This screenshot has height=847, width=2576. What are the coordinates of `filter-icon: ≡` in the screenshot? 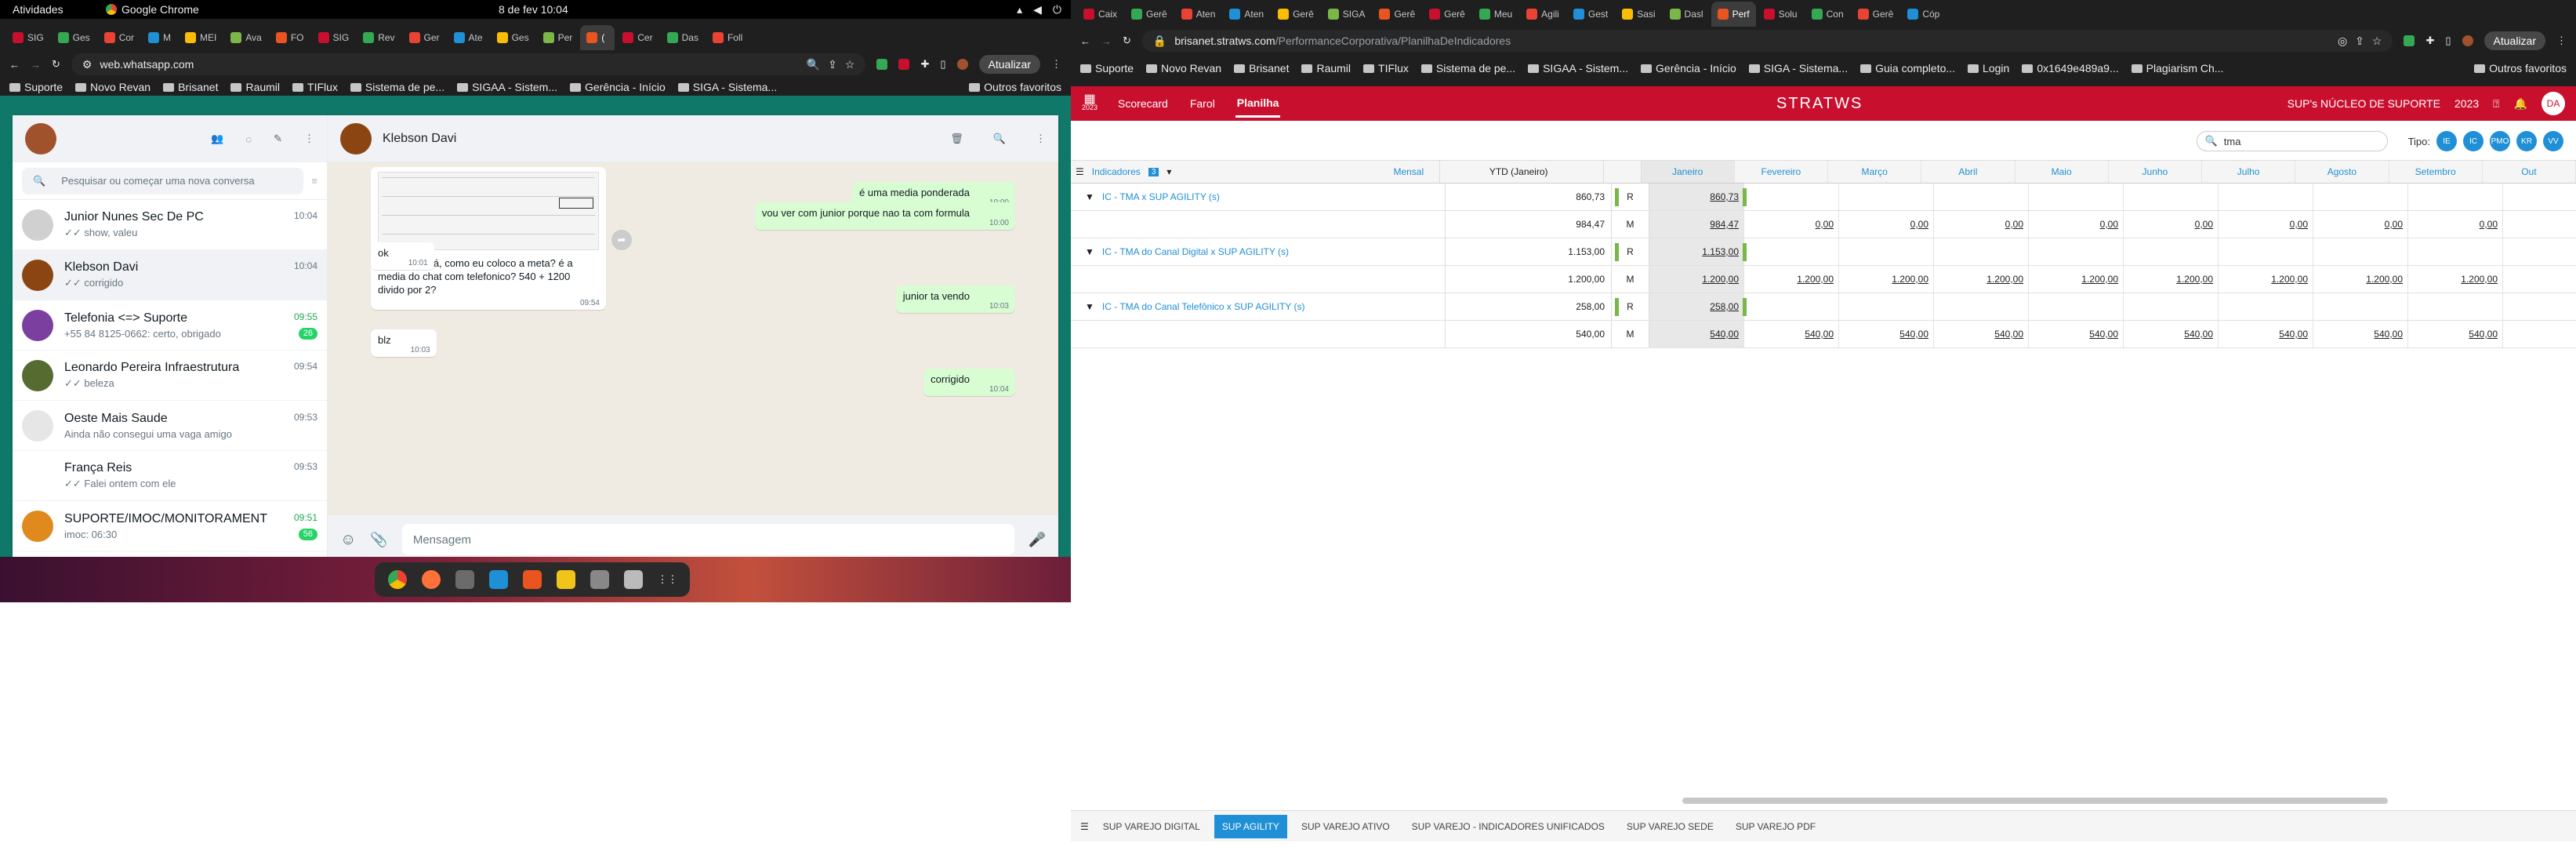 It's located at (314, 181).